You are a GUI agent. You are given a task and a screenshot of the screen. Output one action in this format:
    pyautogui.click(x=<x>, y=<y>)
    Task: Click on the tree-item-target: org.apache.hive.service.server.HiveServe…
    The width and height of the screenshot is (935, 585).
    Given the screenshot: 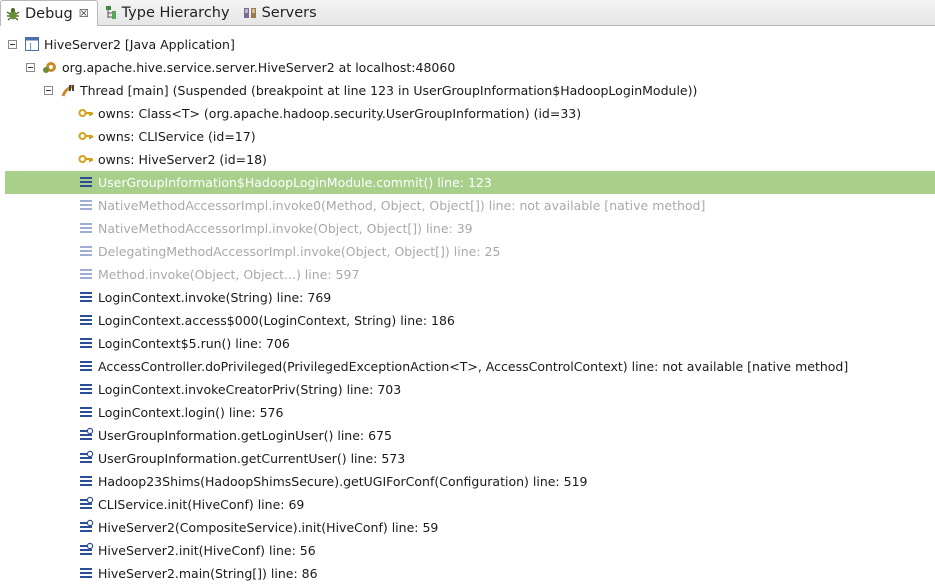 What is the action you would take?
    pyautogui.click(x=467, y=67)
    